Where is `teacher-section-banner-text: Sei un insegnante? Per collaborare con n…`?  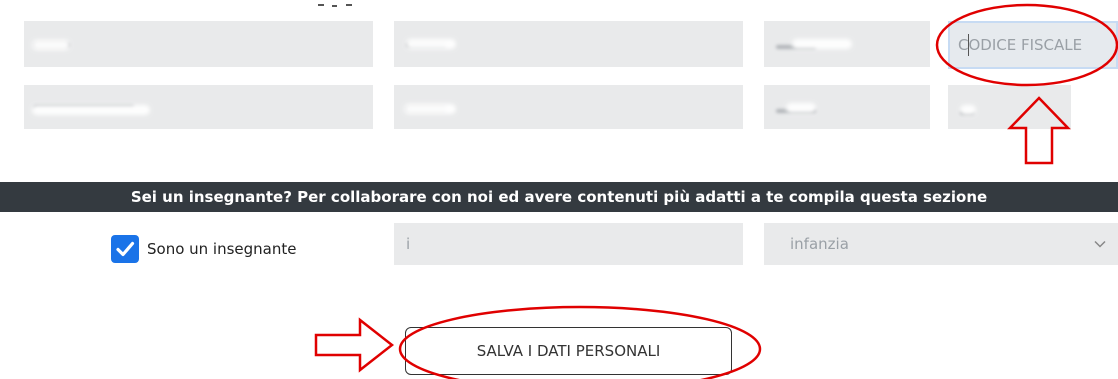
teacher-section-banner-text: Sei un insegnante? Per collaborare con n… is located at coordinates (559, 197).